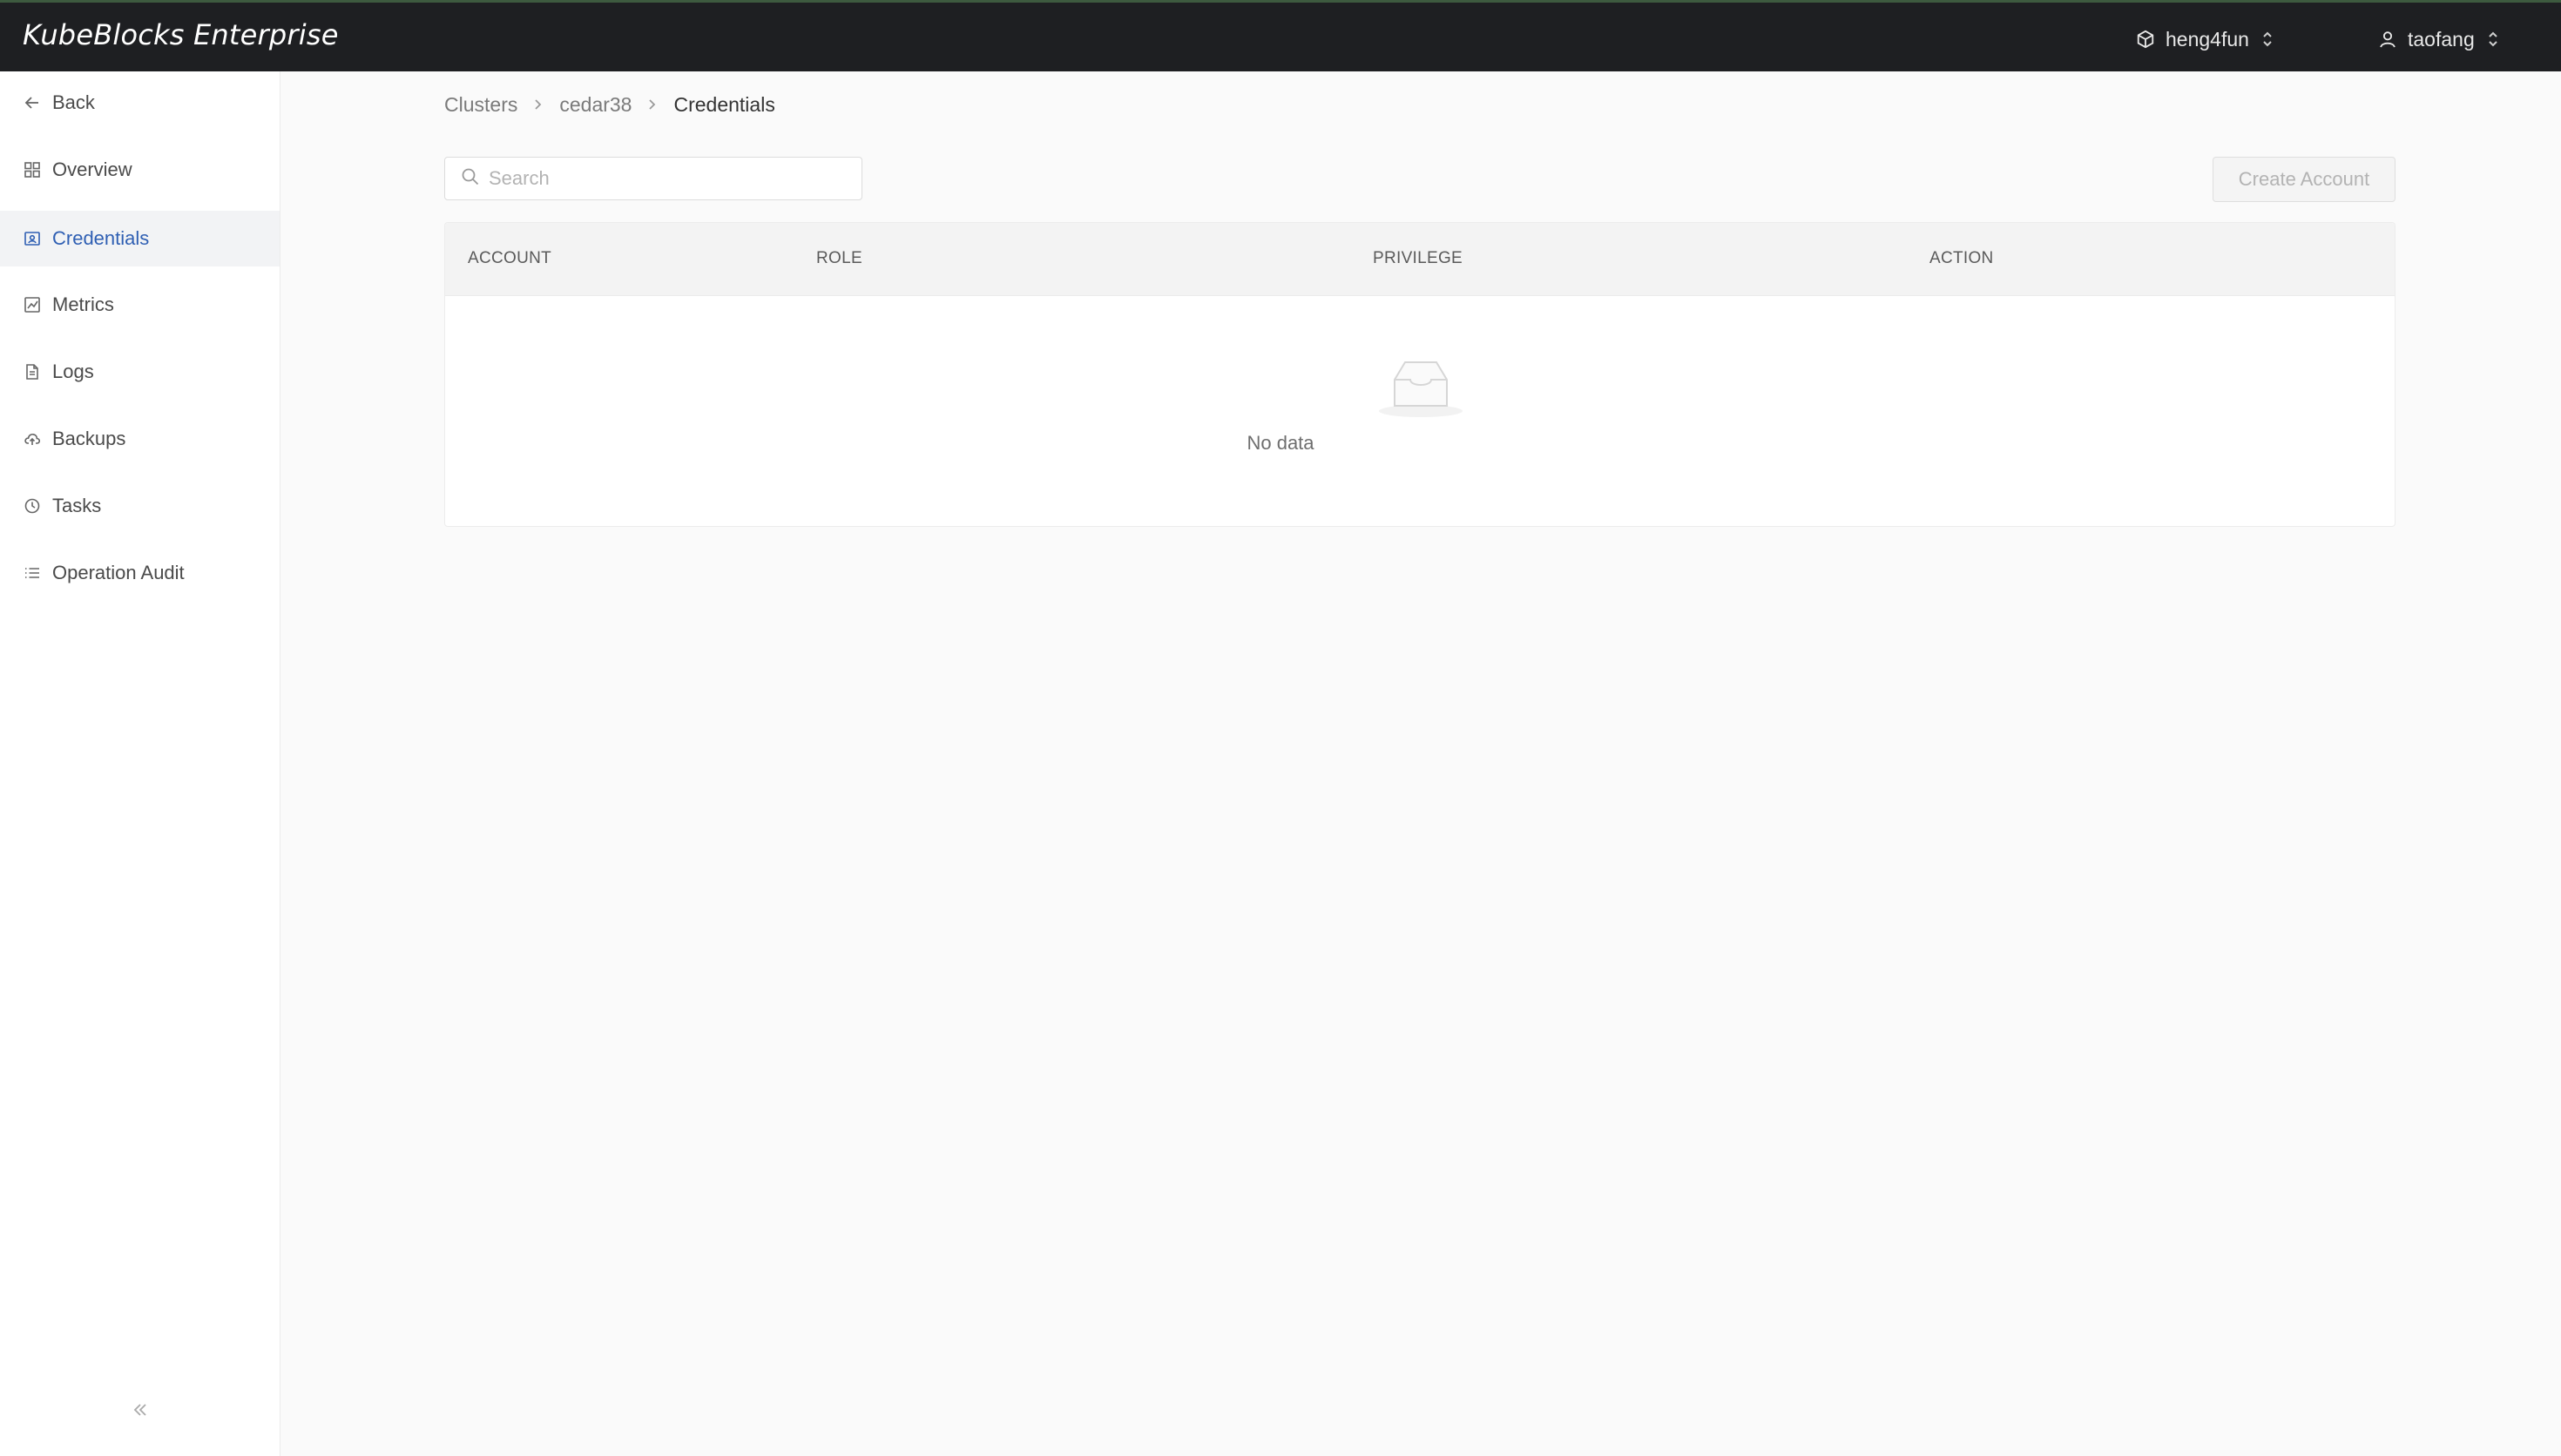  I want to click on column-header-action: ACTION, so click(1961, 258).